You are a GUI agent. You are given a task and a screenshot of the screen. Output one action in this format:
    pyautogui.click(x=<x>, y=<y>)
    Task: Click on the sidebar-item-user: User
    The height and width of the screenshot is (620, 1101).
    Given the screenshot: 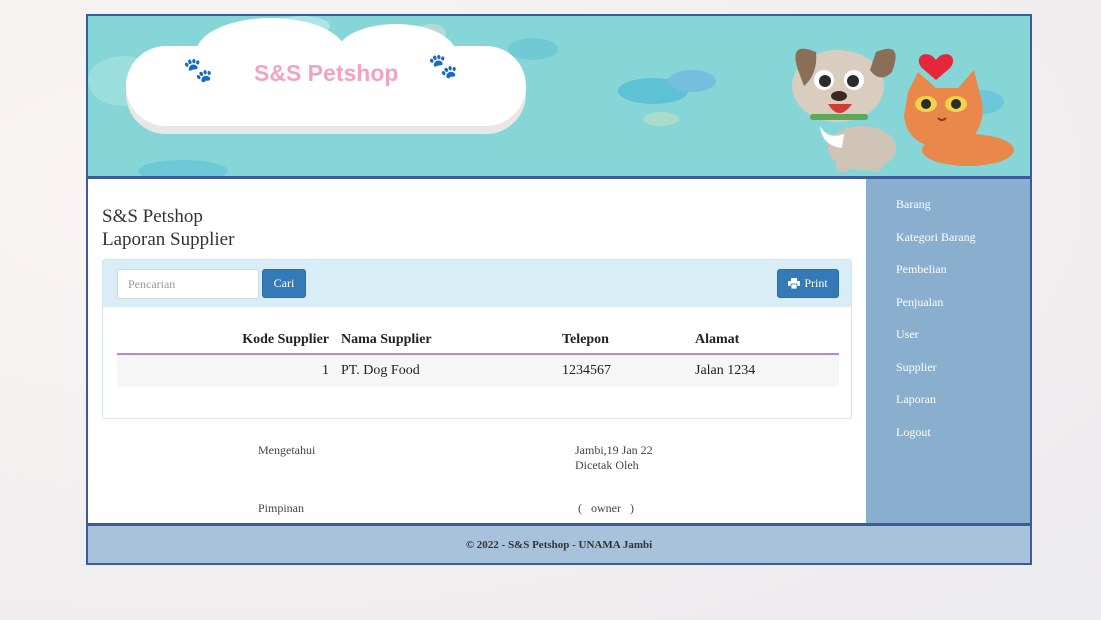 What is the action you would take?
    pyautogui.click(x=948, y=343)
    